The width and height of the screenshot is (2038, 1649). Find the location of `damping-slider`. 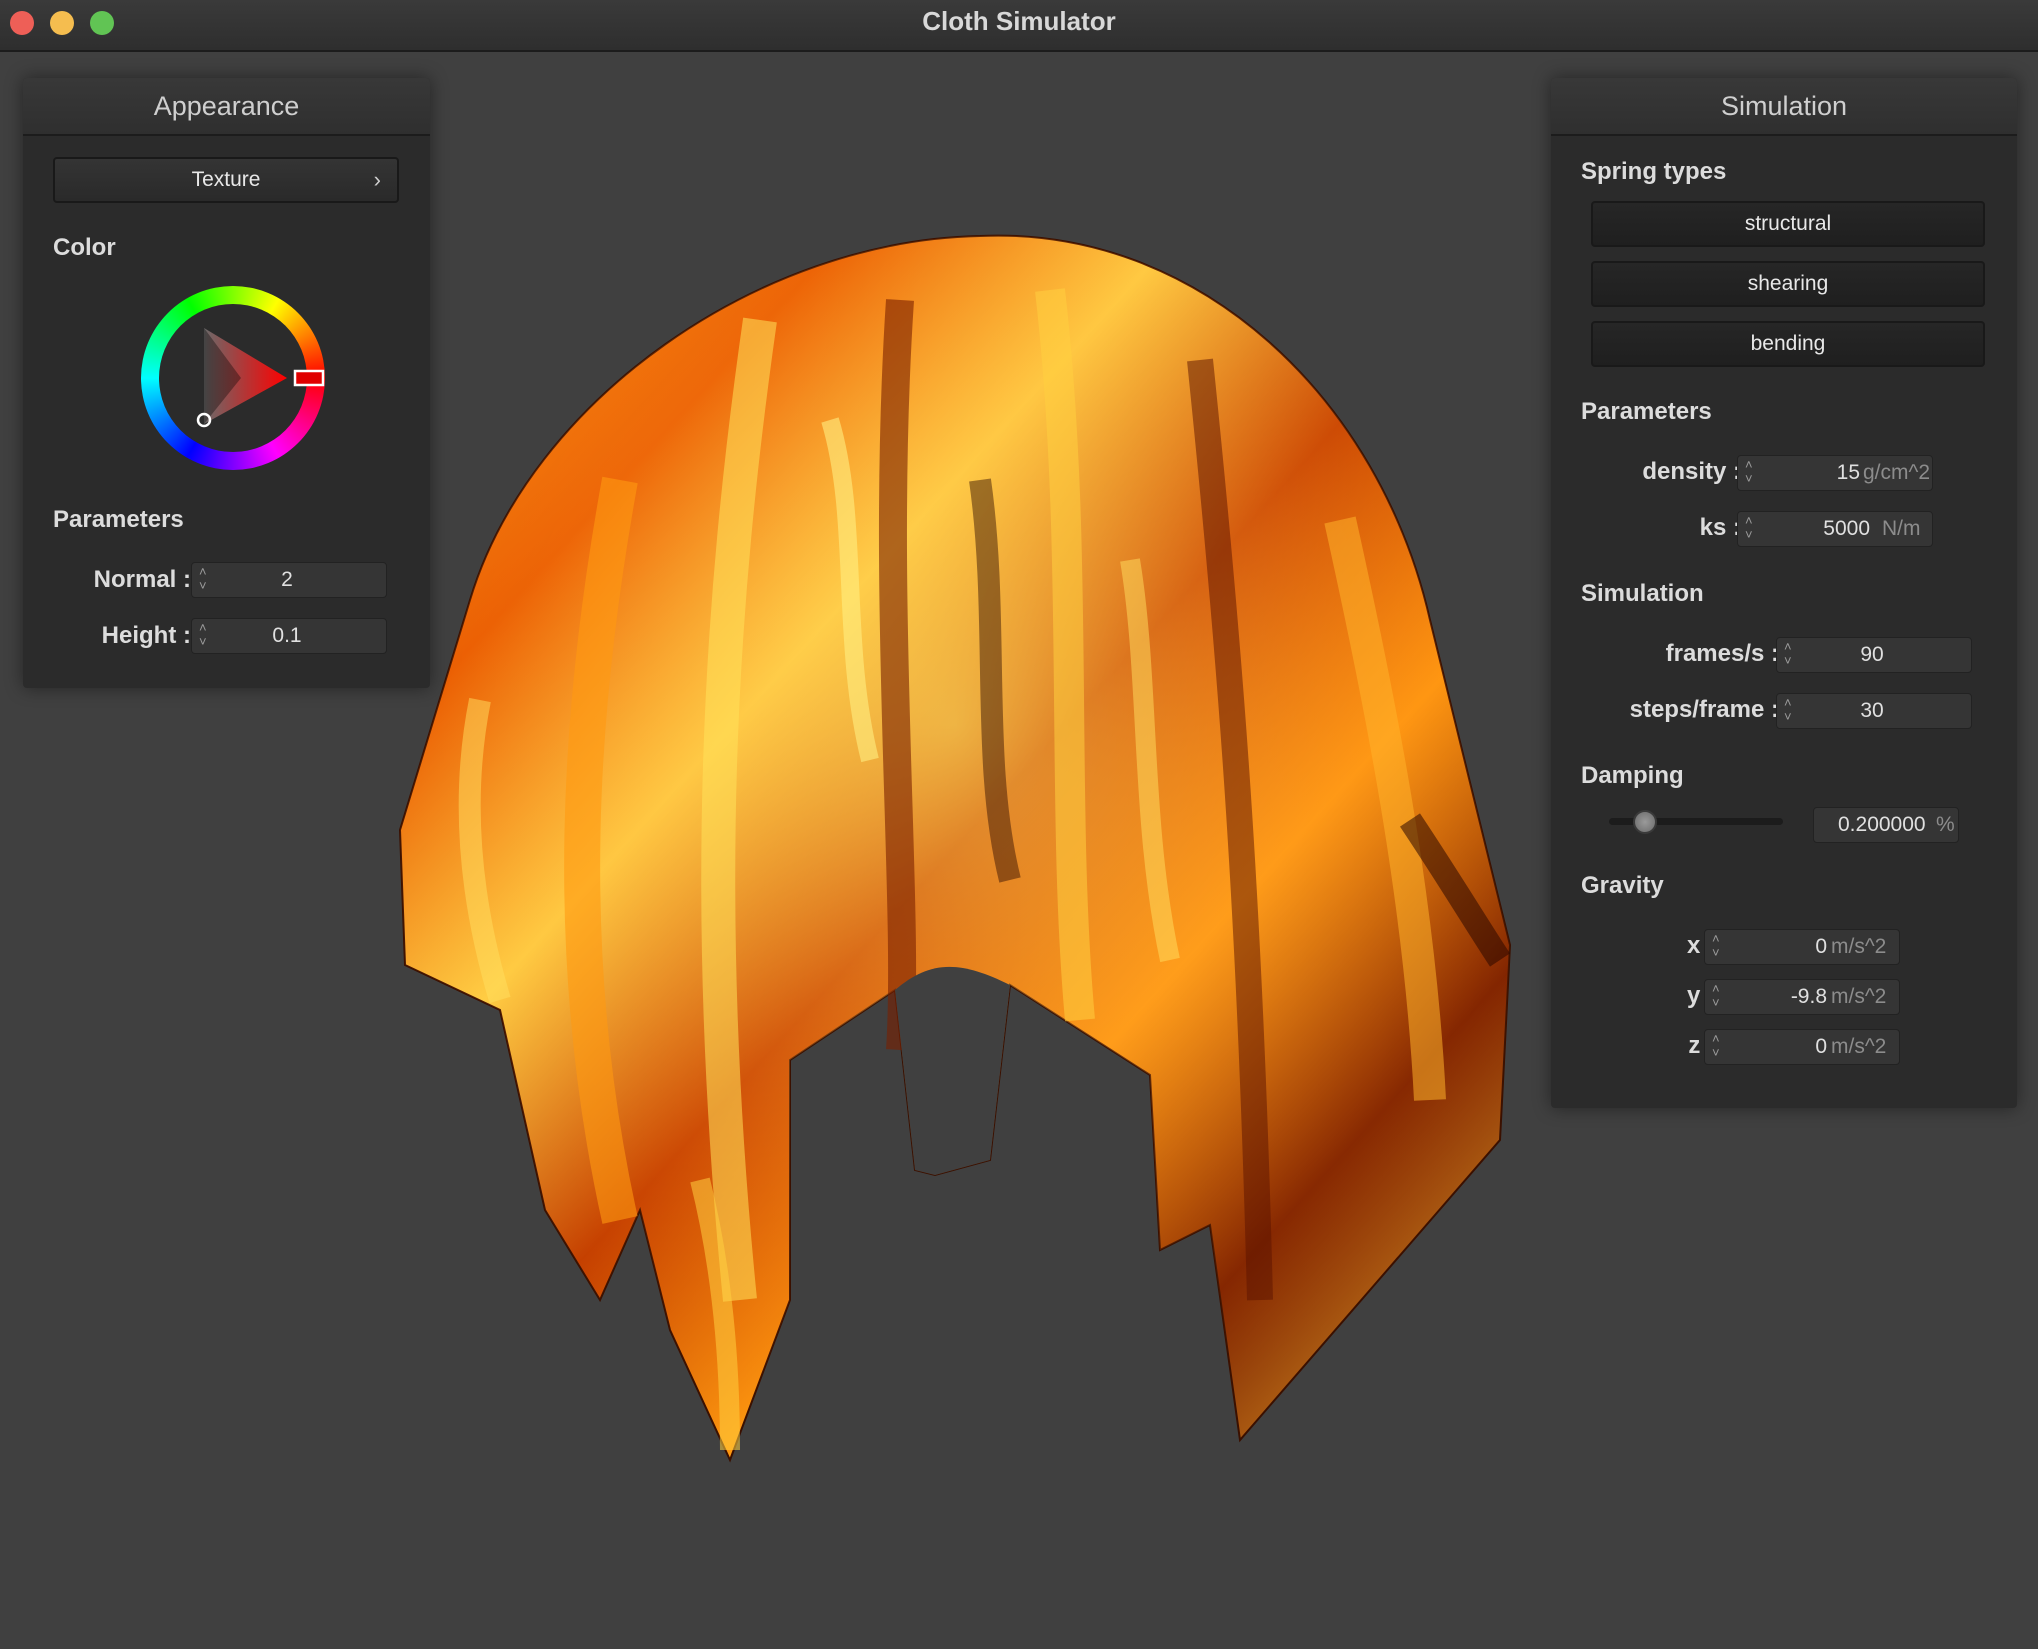

damping-slider is located at coordinates (1696, 822).